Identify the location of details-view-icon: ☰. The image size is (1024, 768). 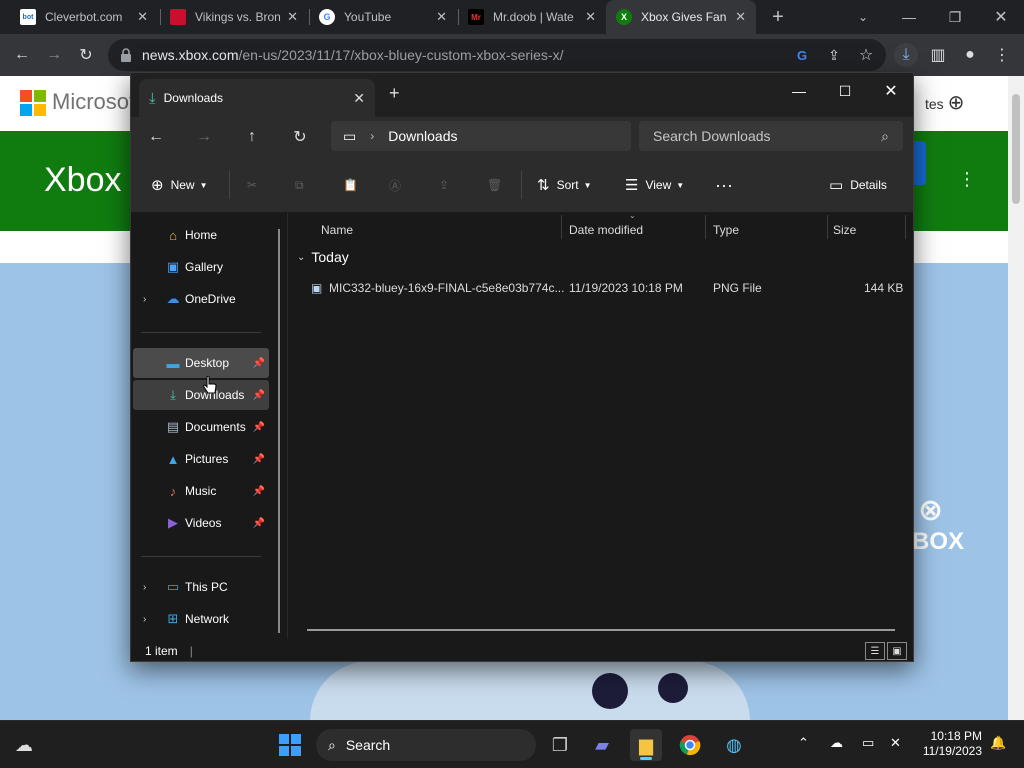
(875, 651).